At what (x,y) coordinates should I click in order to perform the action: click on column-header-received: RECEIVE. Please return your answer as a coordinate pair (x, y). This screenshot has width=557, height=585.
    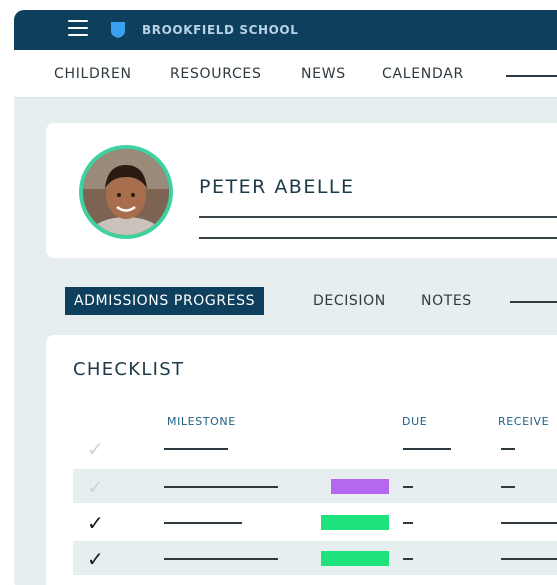
    Looking at the image, I should click on (524, 421).